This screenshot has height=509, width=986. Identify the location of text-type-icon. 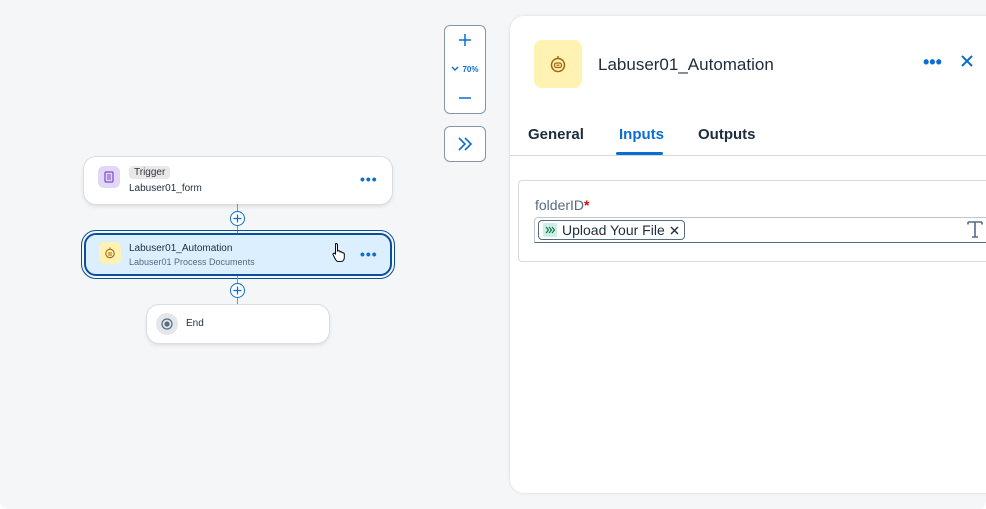
(975, 229).